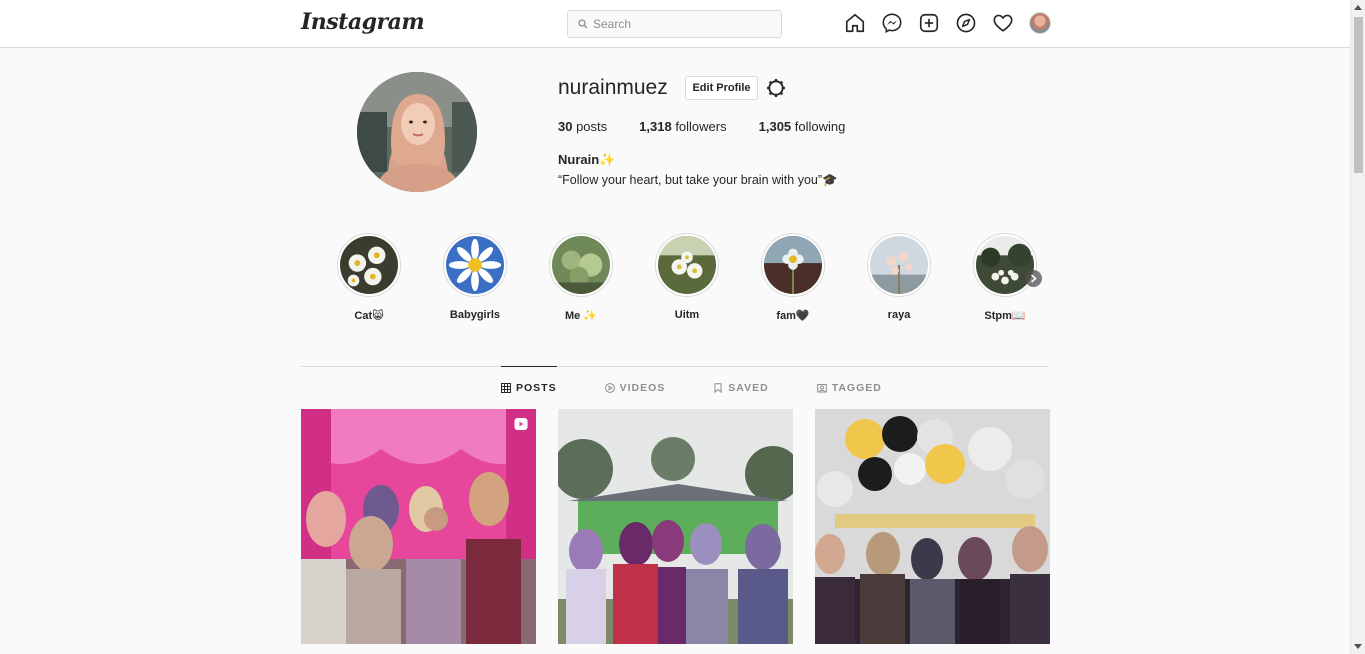  I want to click on highlights-next-arrow-icon, so click(1033, 278).